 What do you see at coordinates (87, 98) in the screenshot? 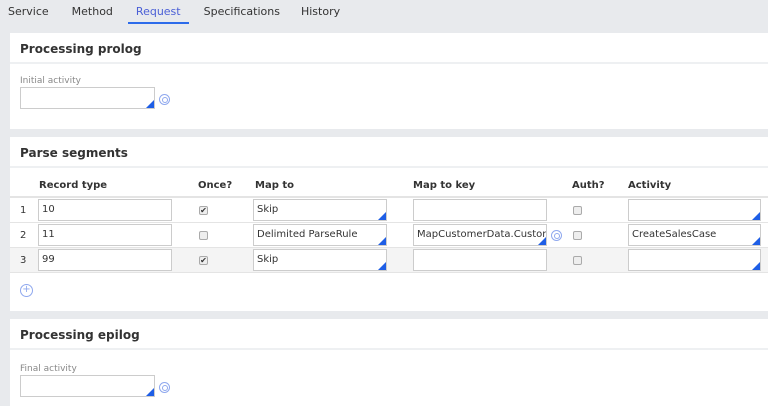
I see `initial-activity-input` at bounding box center [87, 98].